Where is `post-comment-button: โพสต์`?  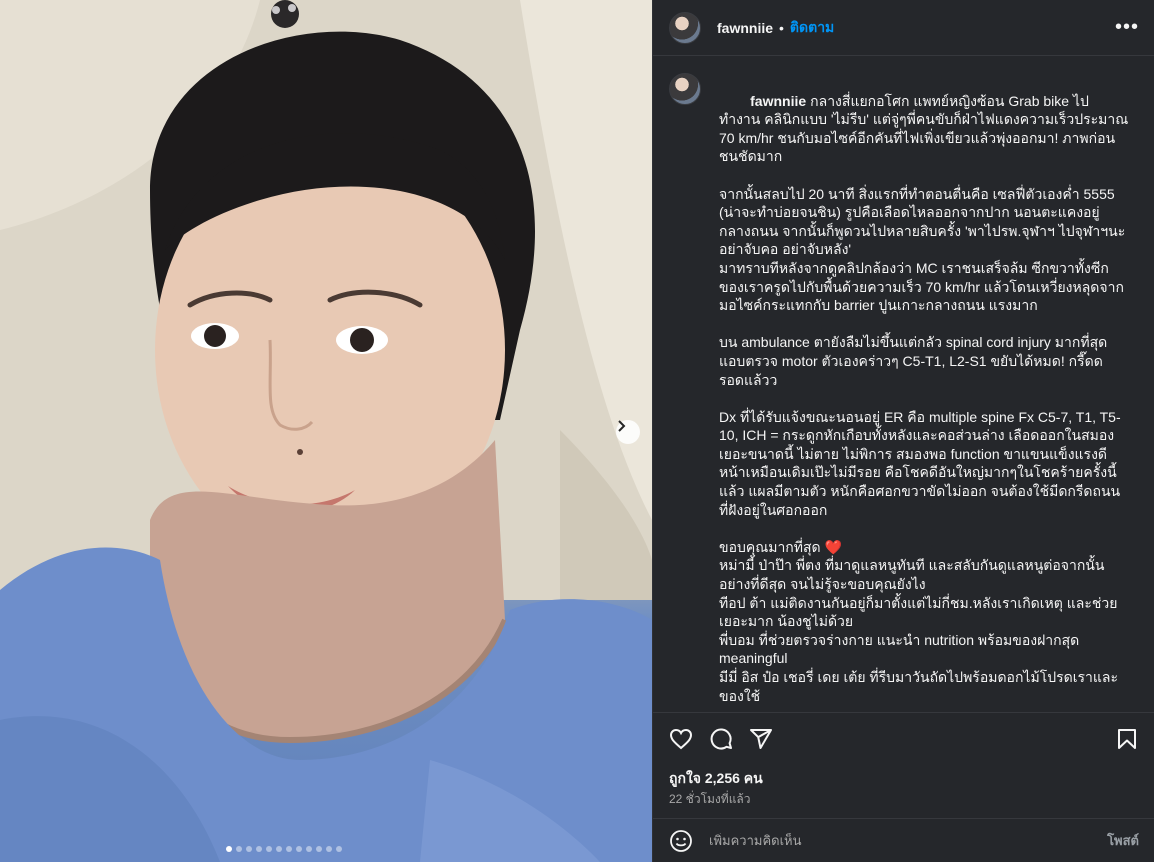
post-comment-button: โพสต์ is located at coordinates (1123, 840).